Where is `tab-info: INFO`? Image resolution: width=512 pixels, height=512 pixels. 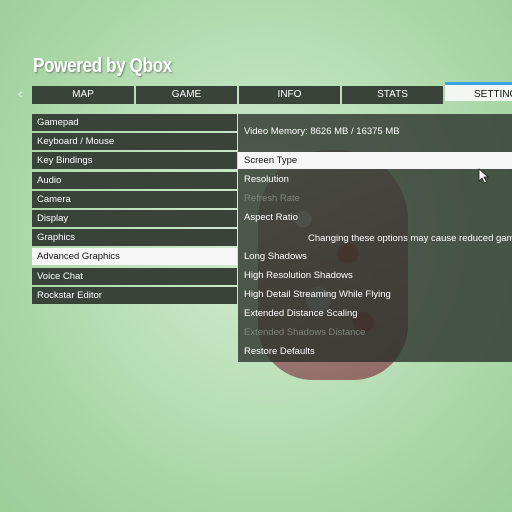
tab-info: INFO is located at coordinates (289, 95).